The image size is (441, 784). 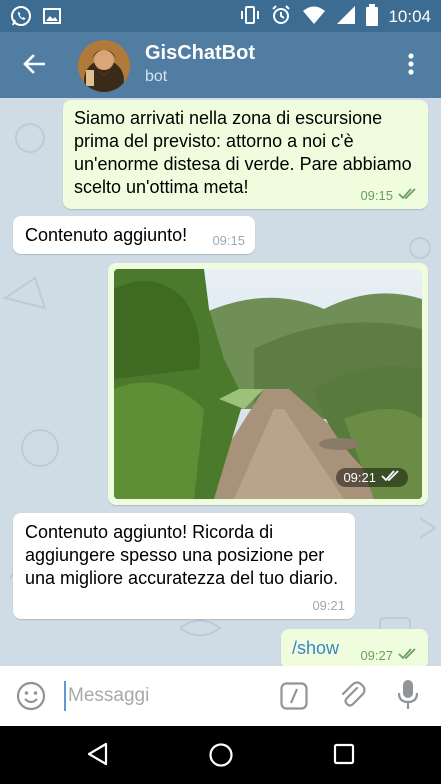 I want to click on more-vertical-icon, so click(x=411, y=66).